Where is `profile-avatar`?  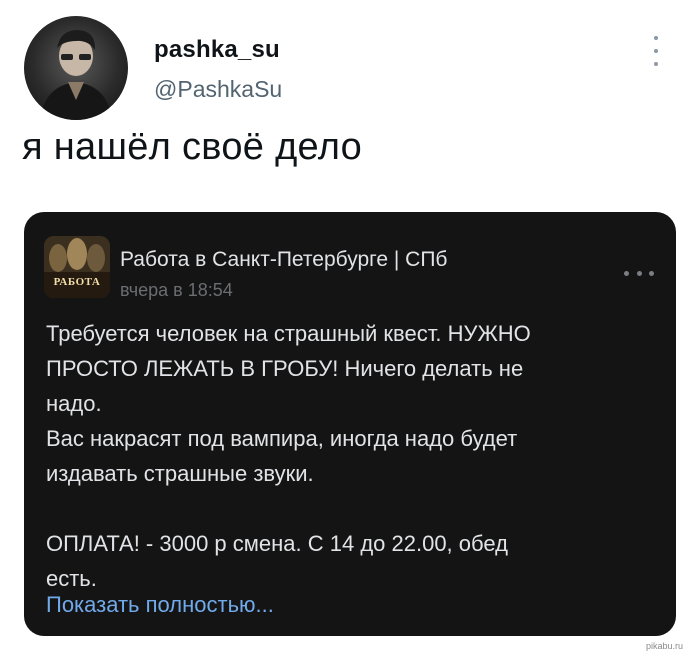 profile-avatar is located at coordinates (76, 68).